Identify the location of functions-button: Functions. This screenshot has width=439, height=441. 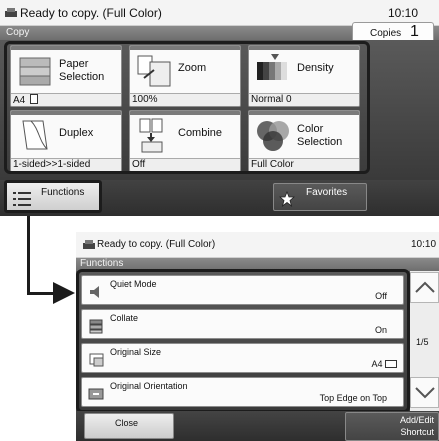
(53, 196).